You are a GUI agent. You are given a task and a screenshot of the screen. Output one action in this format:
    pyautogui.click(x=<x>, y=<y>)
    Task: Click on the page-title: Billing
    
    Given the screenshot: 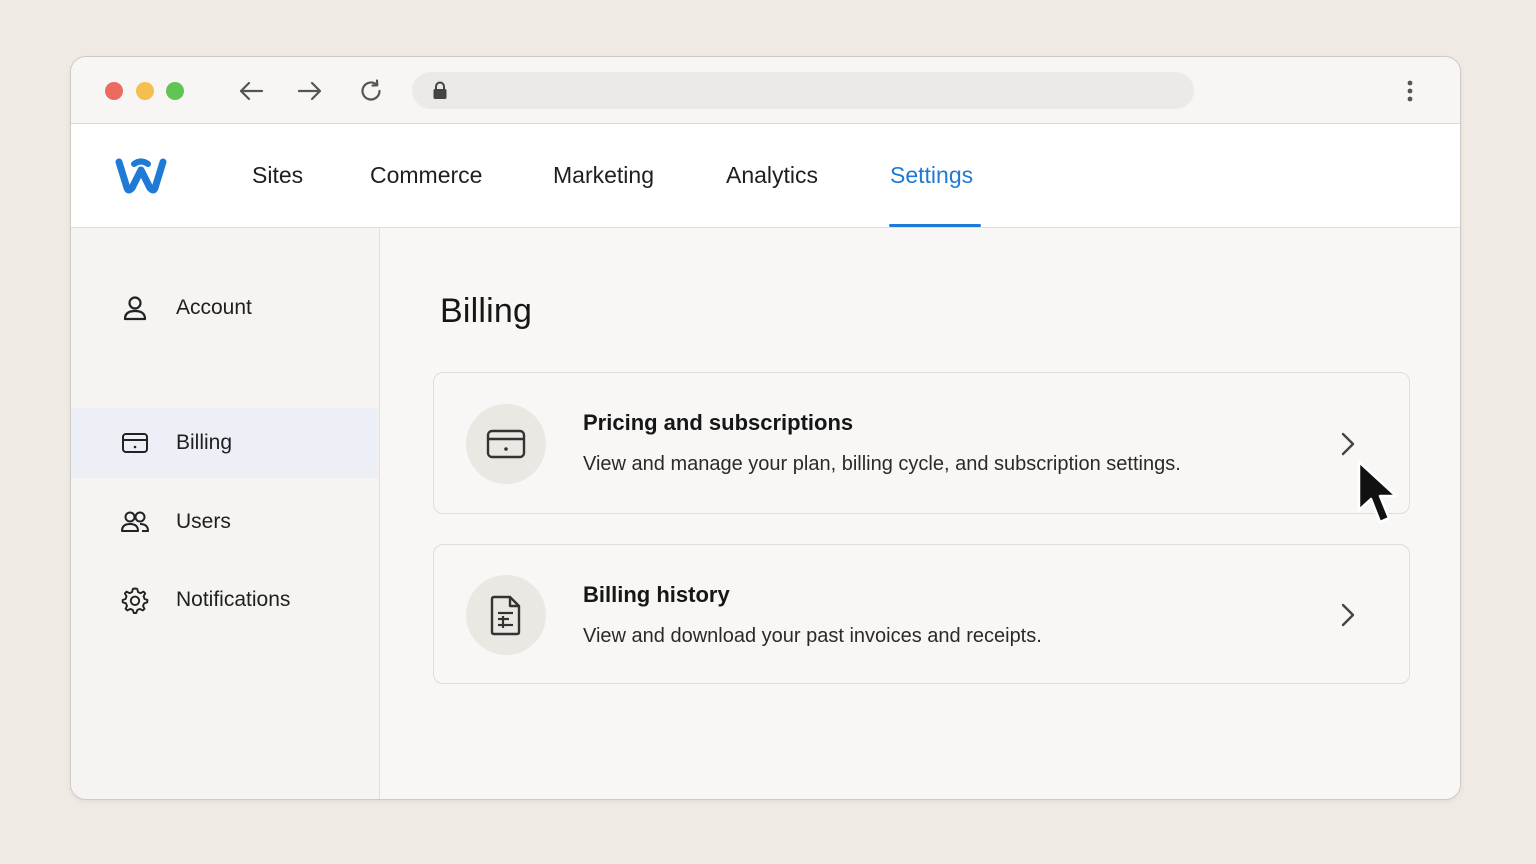 What is the action you would take?
    pyautogui.click(x=486, y=311)
    